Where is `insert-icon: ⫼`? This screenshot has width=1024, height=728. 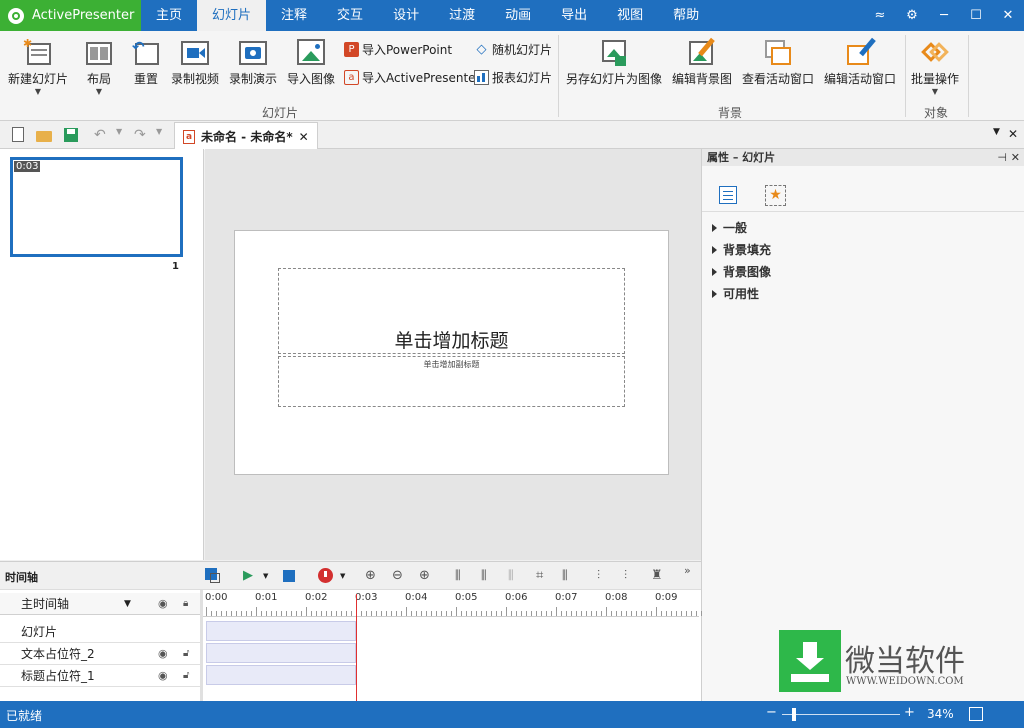 insert-icon: ⫼ is located at coordinates (570, 576).